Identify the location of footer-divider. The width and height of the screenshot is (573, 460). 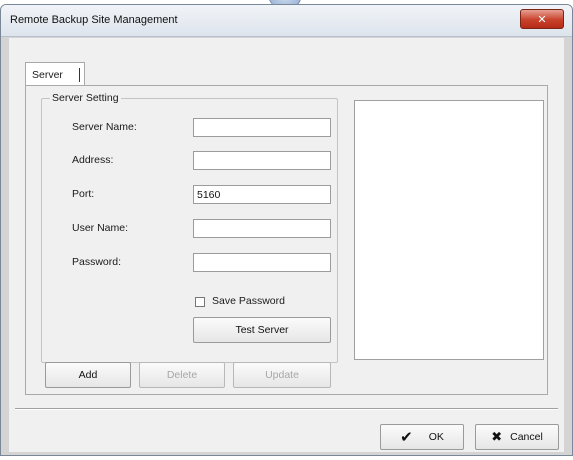
(286, 409).